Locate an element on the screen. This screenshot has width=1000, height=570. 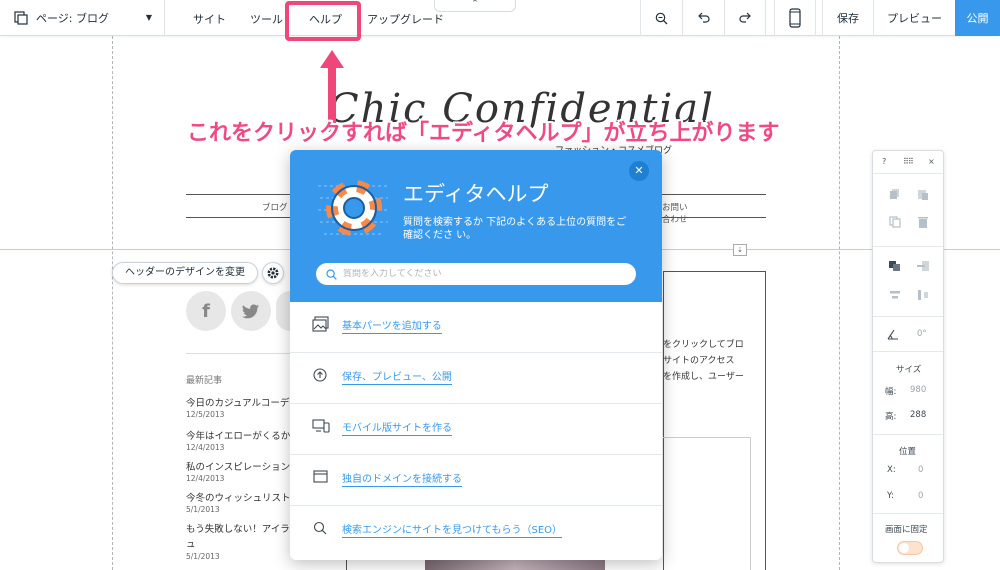
zoom-button is located at coordinates (661, 18).